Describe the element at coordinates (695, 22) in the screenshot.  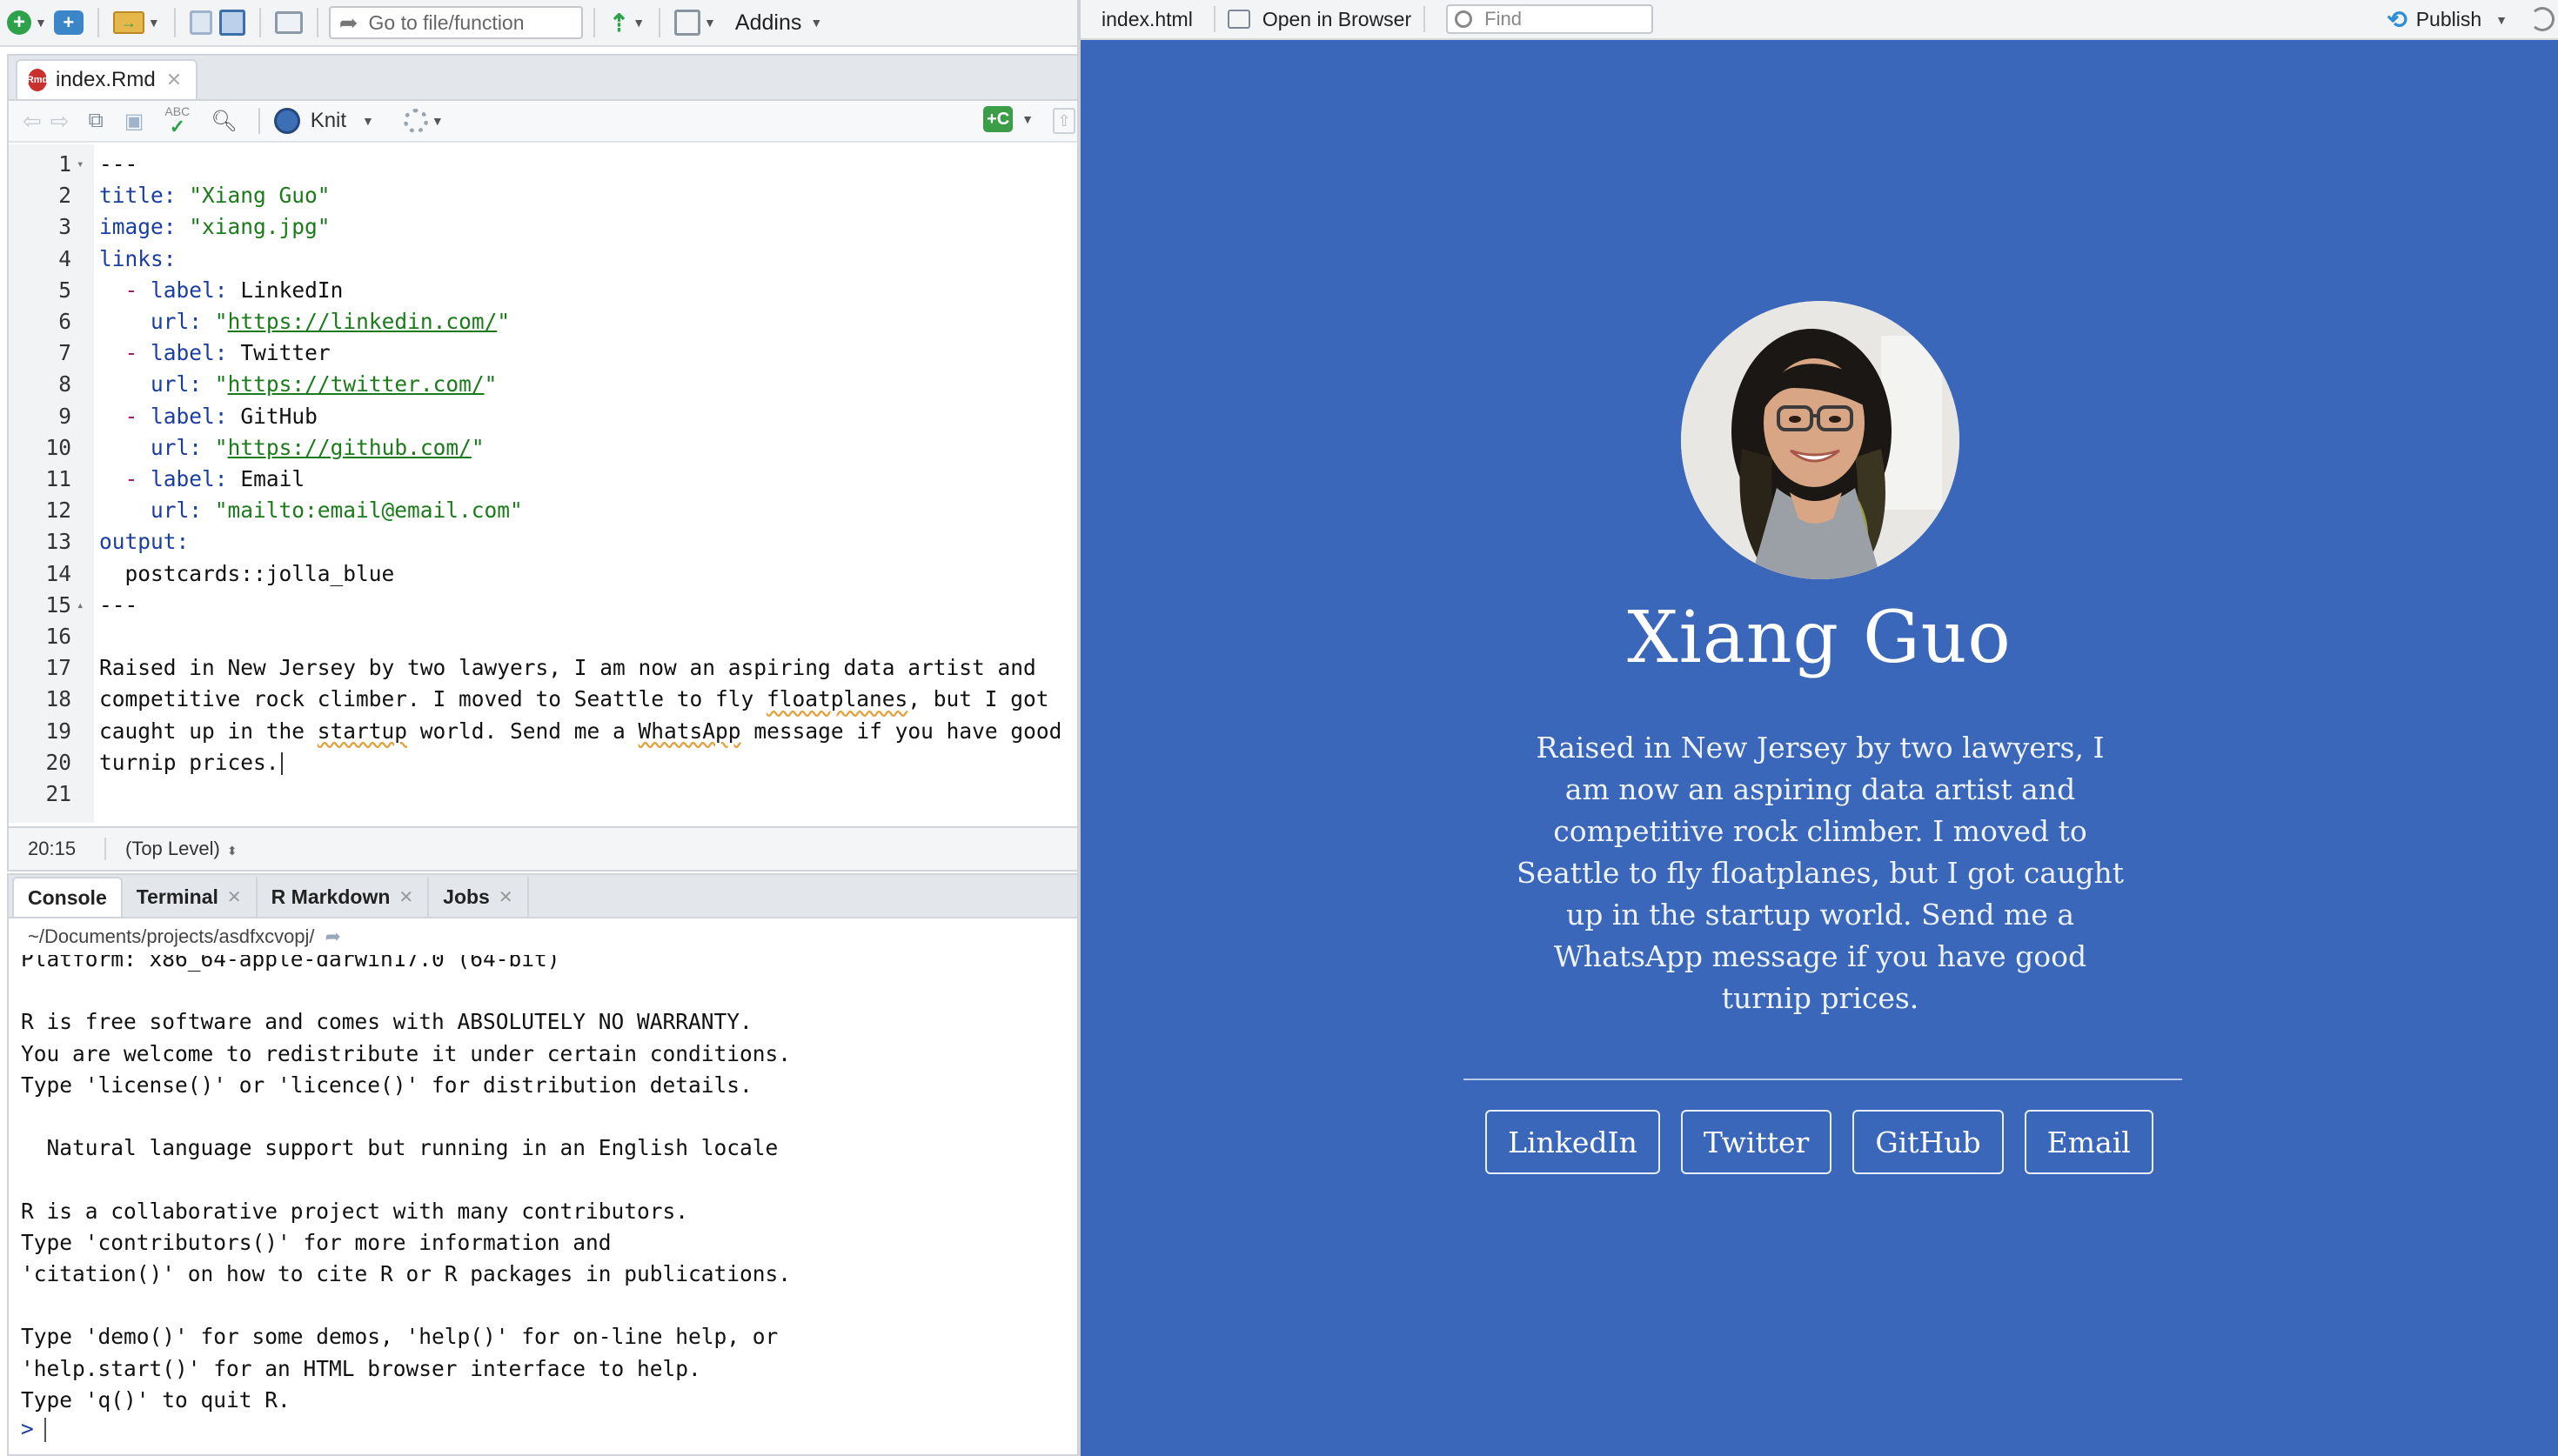
I see `pane-layout-button: ▼` at that location.